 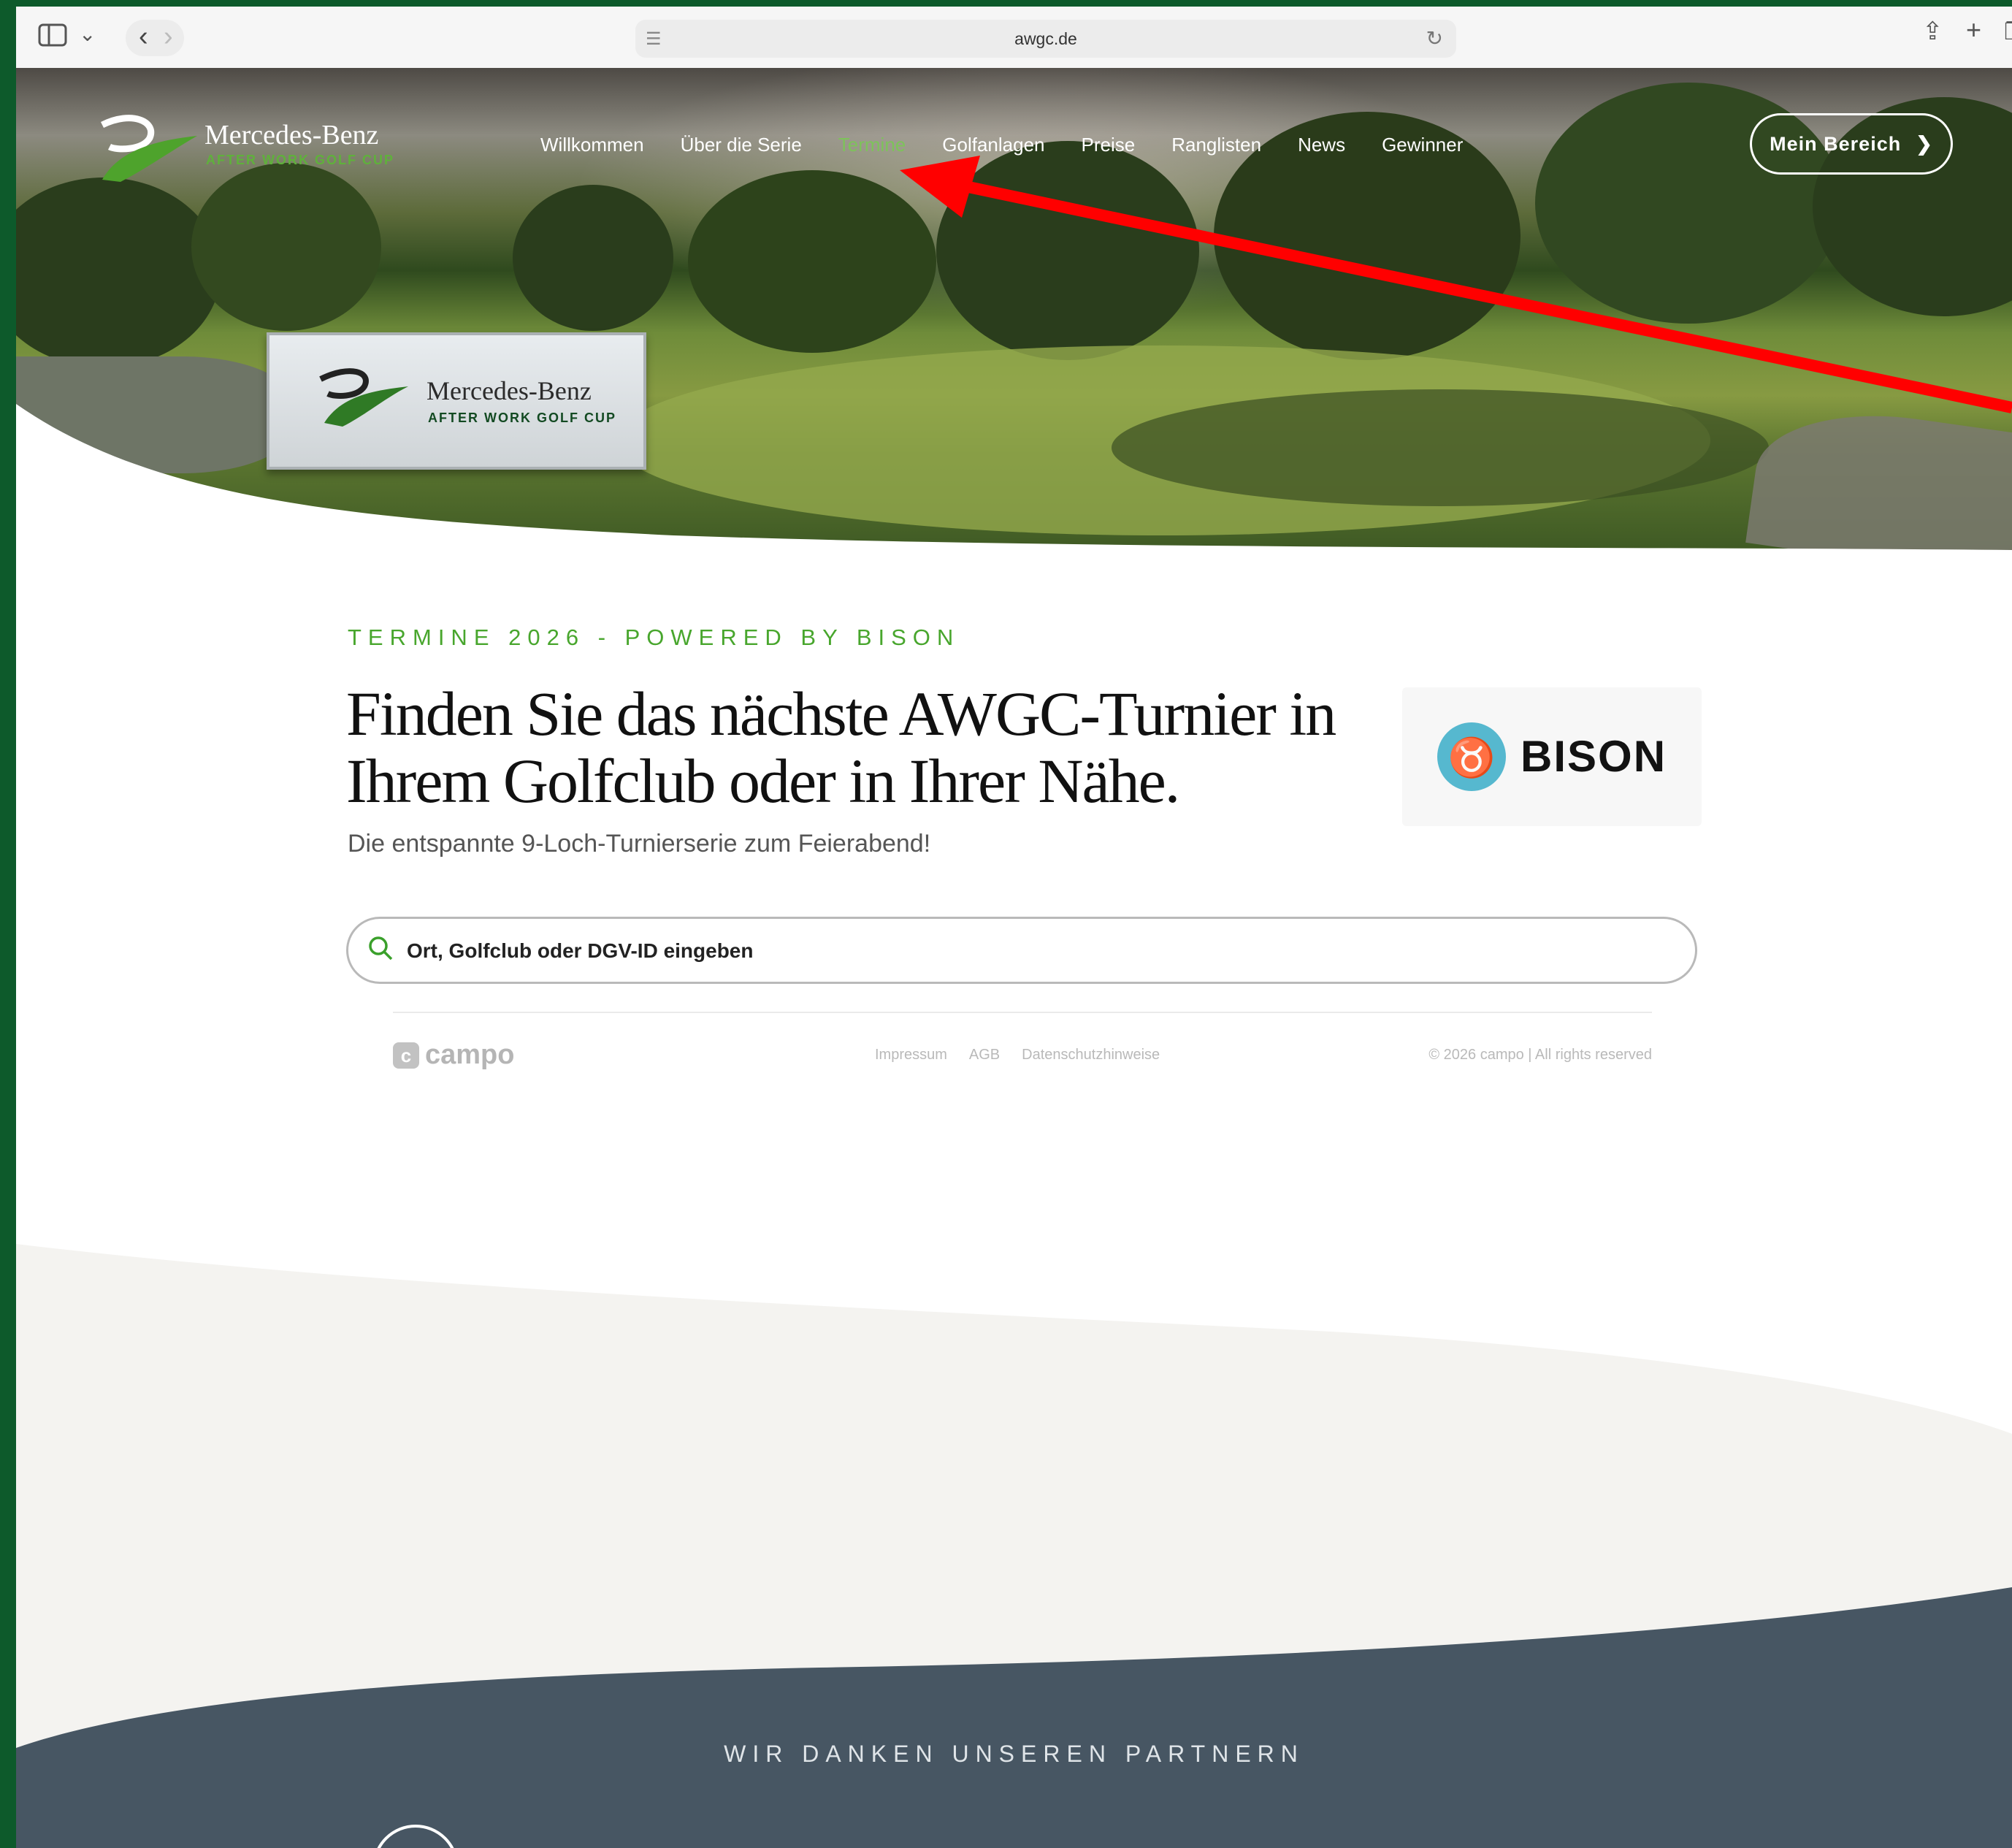 I want to click on browser-toolbar: ⌄ ‹ › ☰ awgc.de ↻ ⇪ + ❐, so click(x=1014, y=38).